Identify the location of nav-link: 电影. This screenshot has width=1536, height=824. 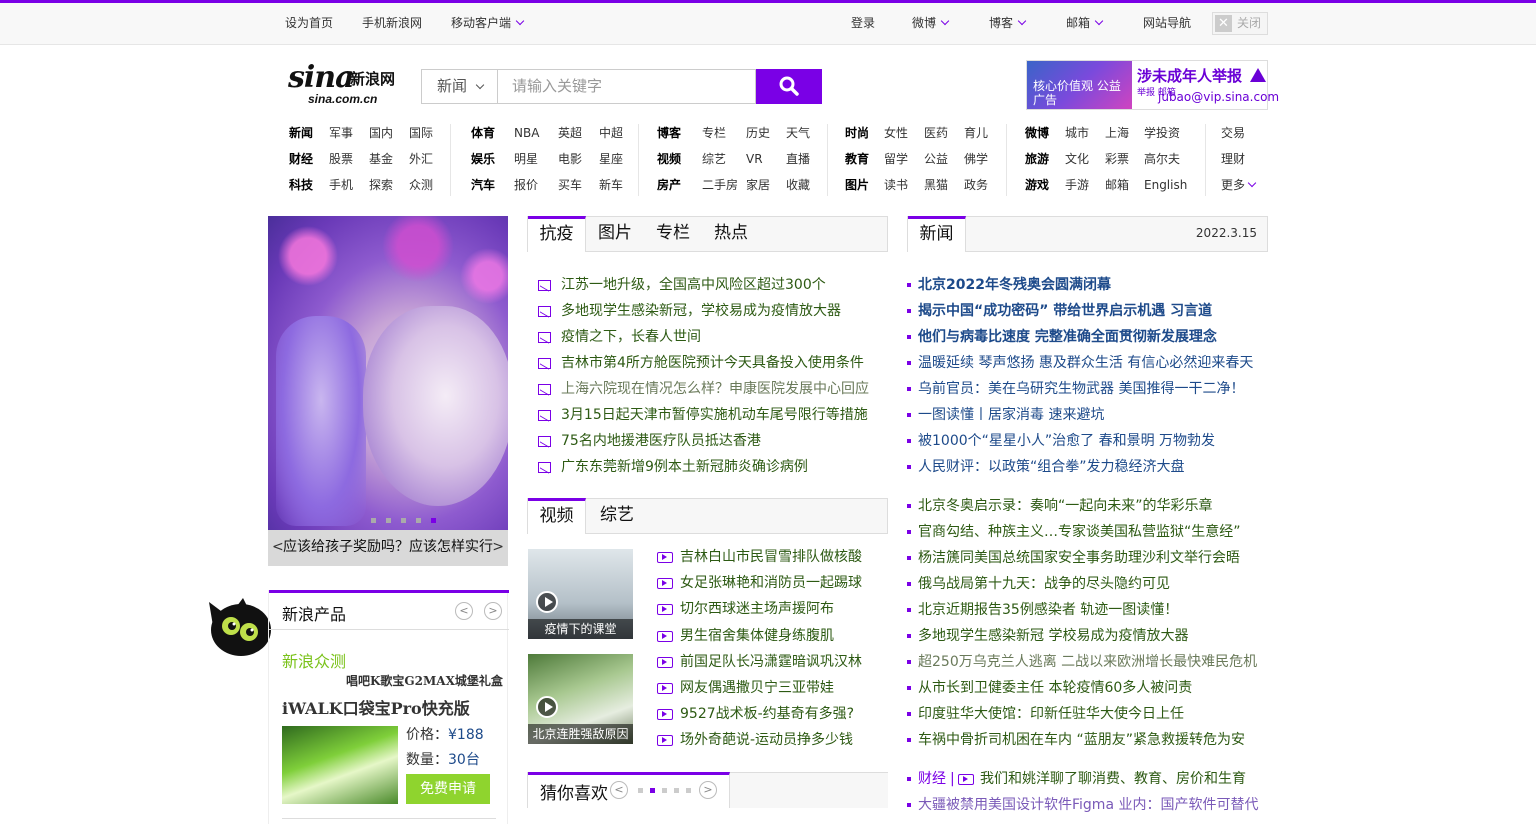
(570, 159).